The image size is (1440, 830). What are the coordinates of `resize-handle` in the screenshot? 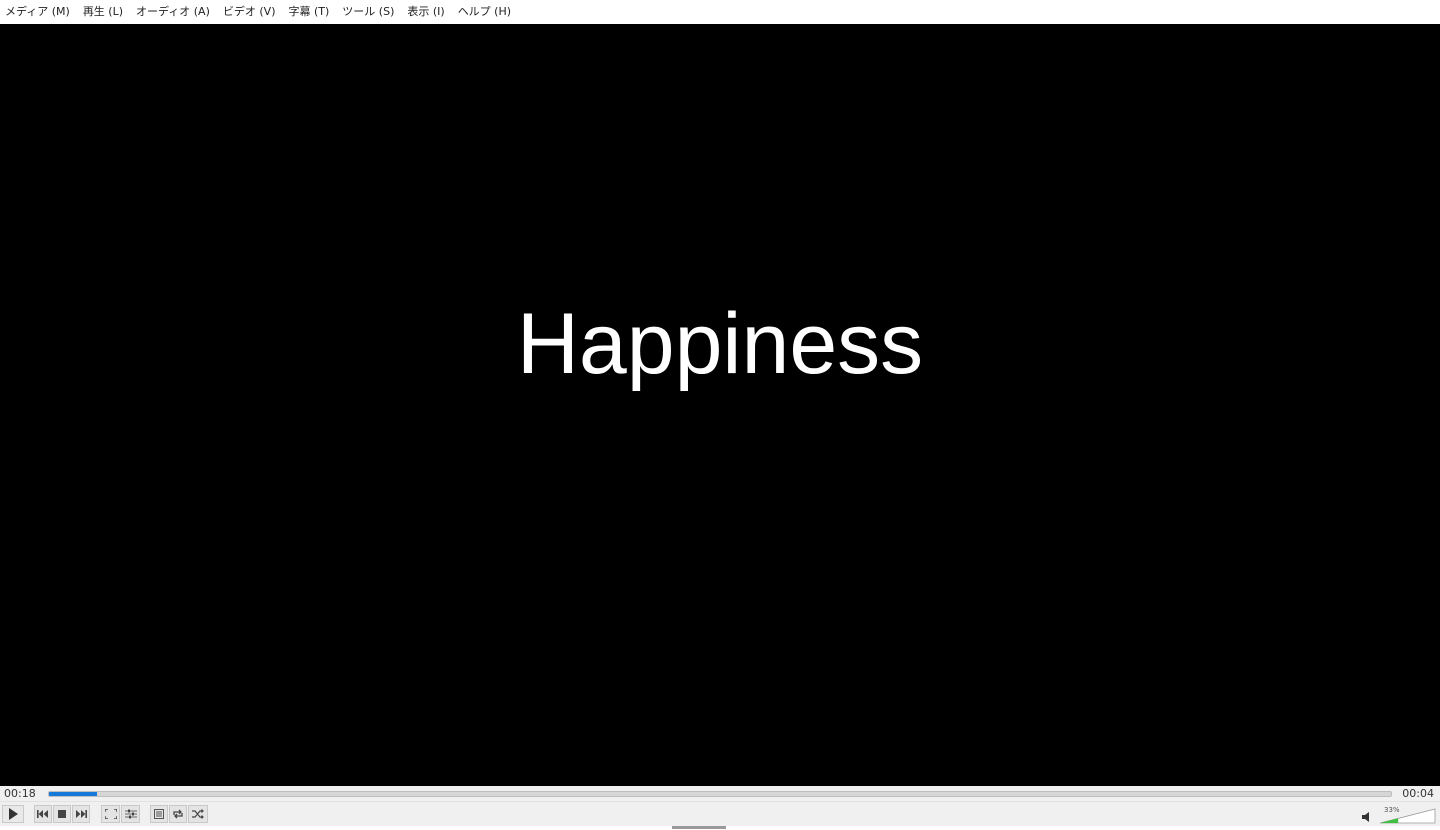 It's located at (699, 827).